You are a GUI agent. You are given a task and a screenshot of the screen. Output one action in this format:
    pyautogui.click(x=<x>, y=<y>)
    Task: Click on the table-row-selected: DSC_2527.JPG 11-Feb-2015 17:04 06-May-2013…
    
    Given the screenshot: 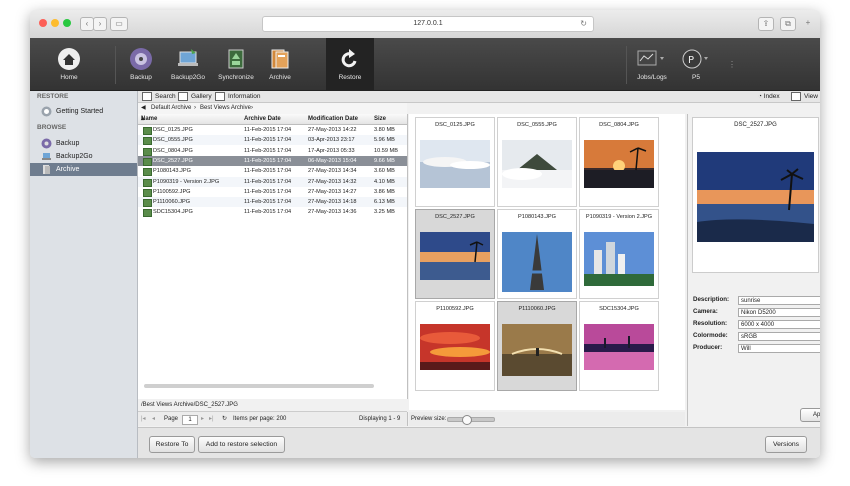 What is the action you would take?
    pyautogui.click(x=272, y=160)
    